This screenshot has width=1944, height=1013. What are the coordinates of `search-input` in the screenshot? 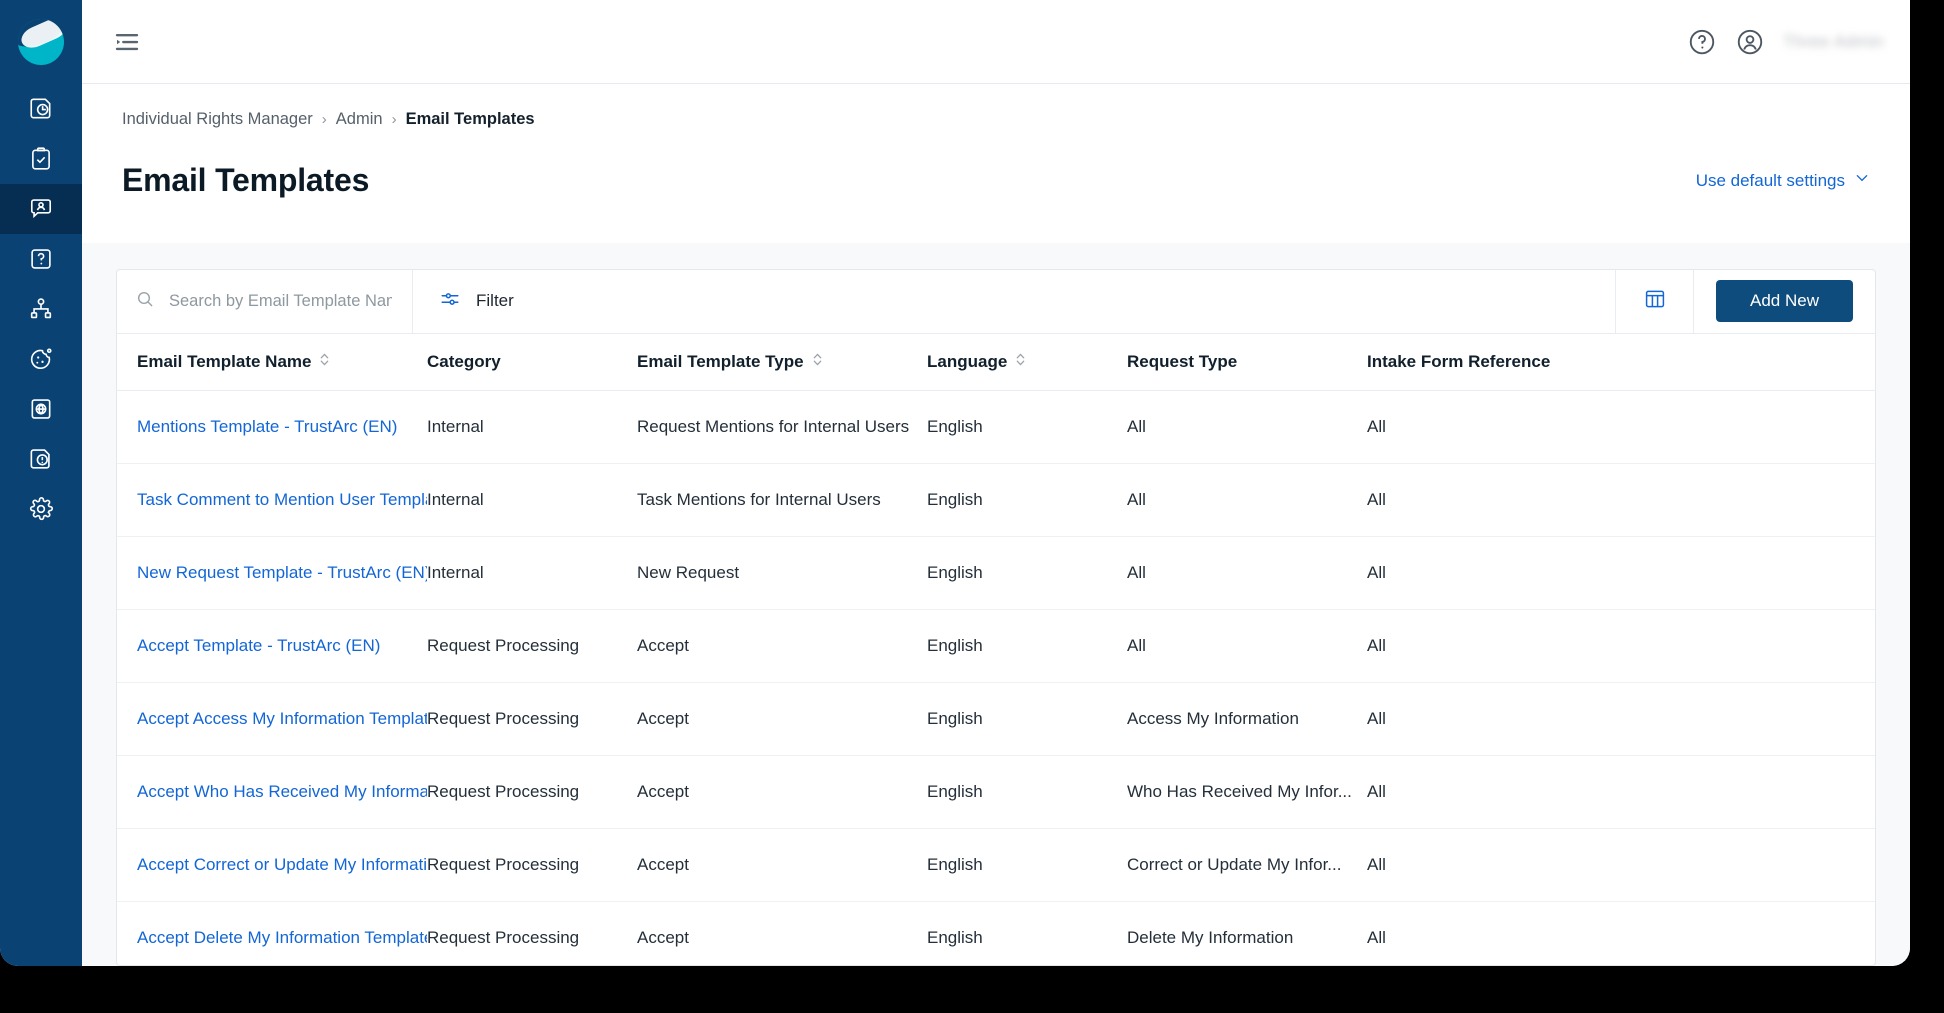 It's located at (280, 301).